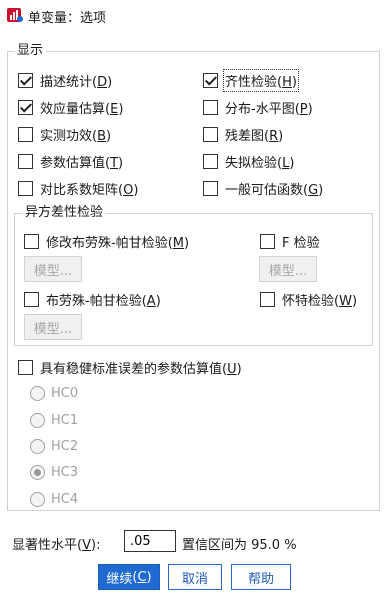  I want to click on hc2-label: HC2, so click(65, 446).